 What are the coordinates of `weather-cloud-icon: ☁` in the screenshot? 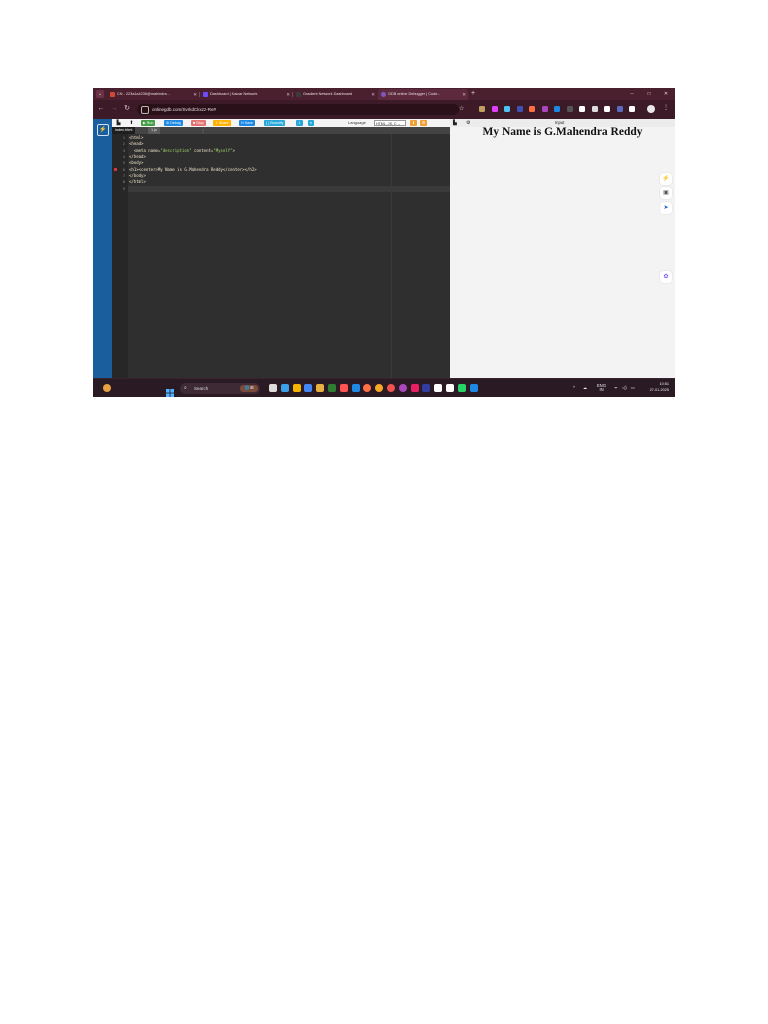 It's located at (585, 388).